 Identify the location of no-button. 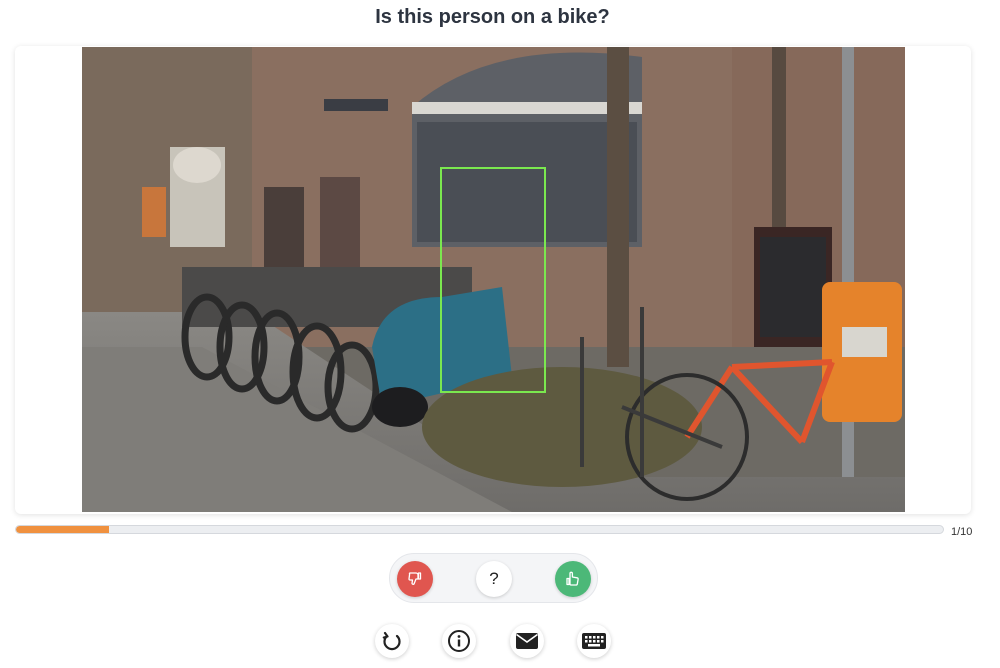
(415, 579).